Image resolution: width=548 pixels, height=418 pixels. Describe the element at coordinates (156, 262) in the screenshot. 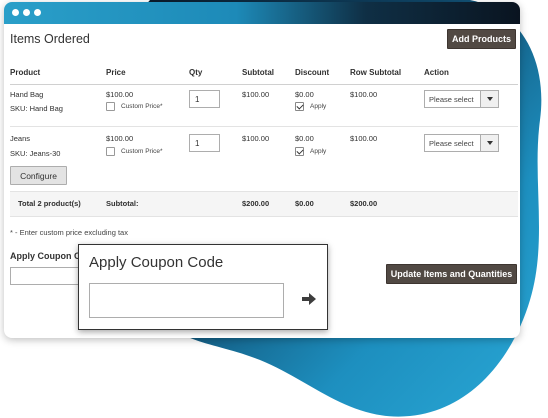

I see `coupon-title: Apply Coupon Code` at that location.